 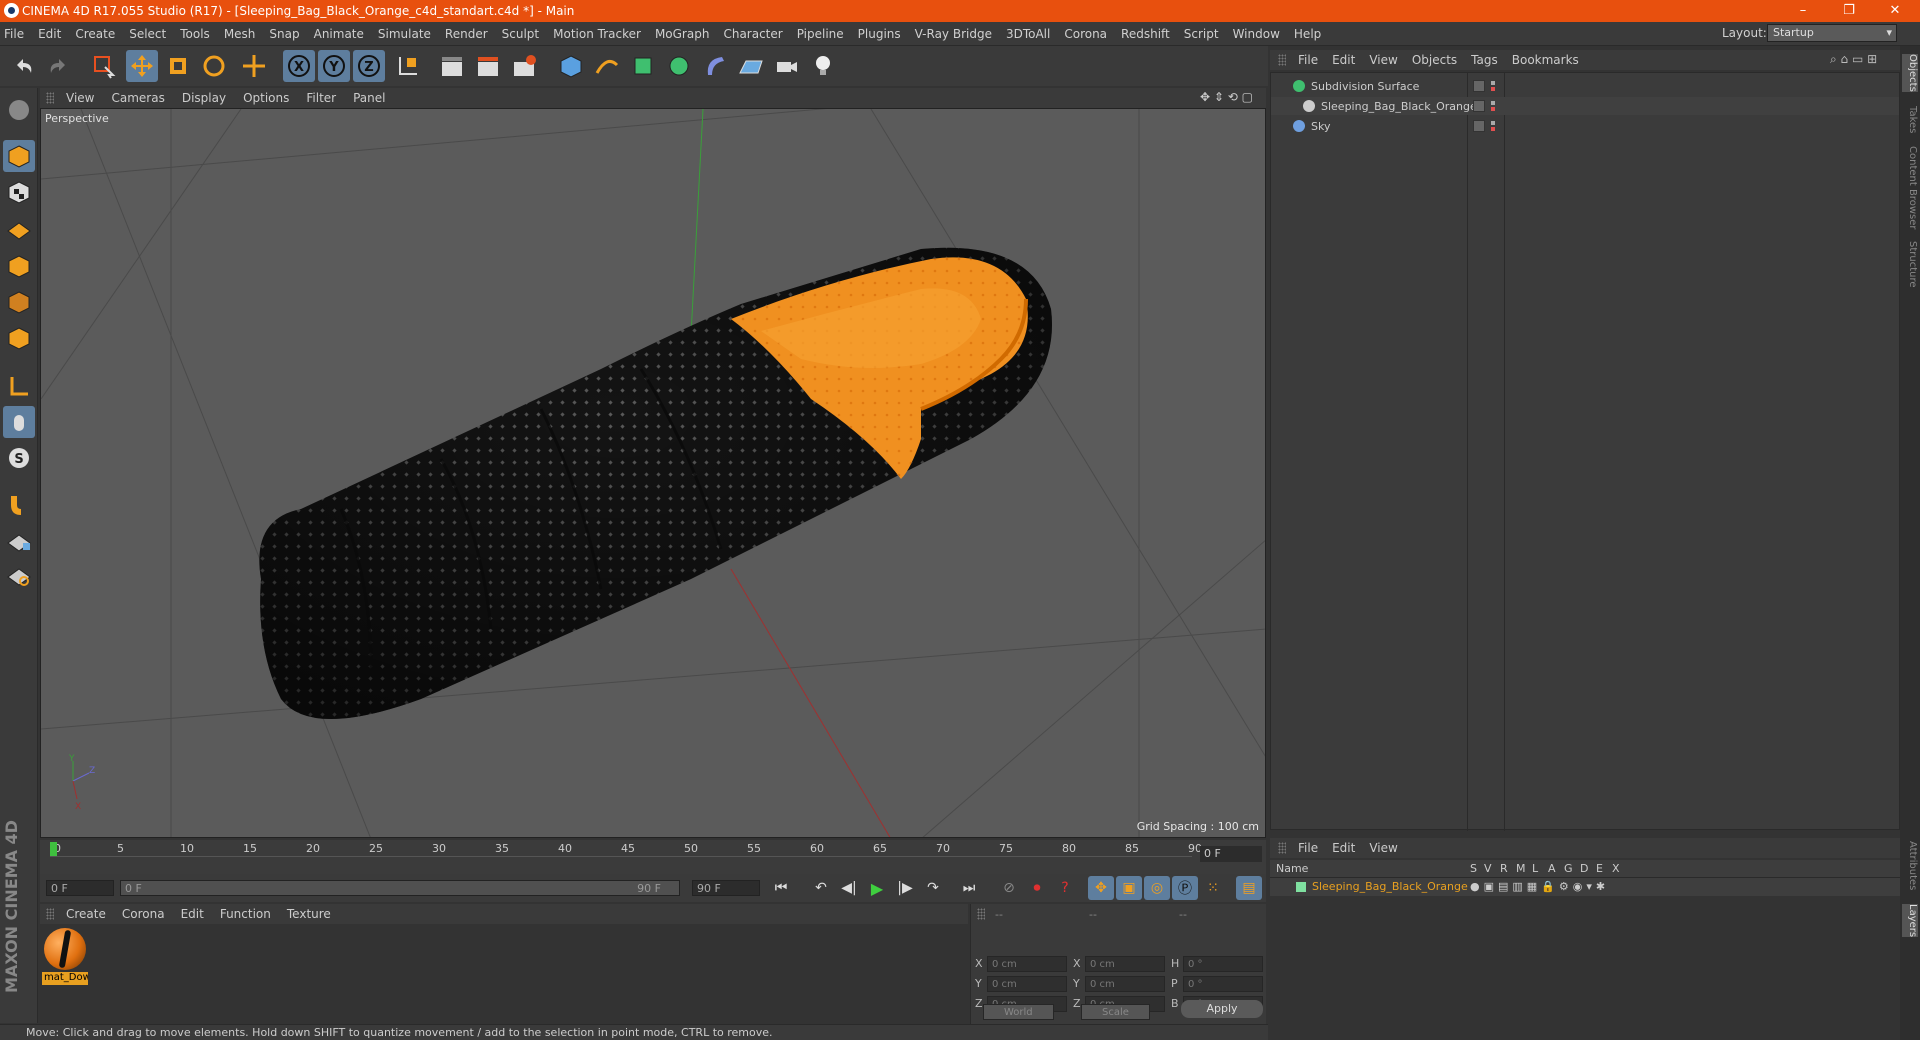 I want to click on deformer-button, so click(x=715, y=66).